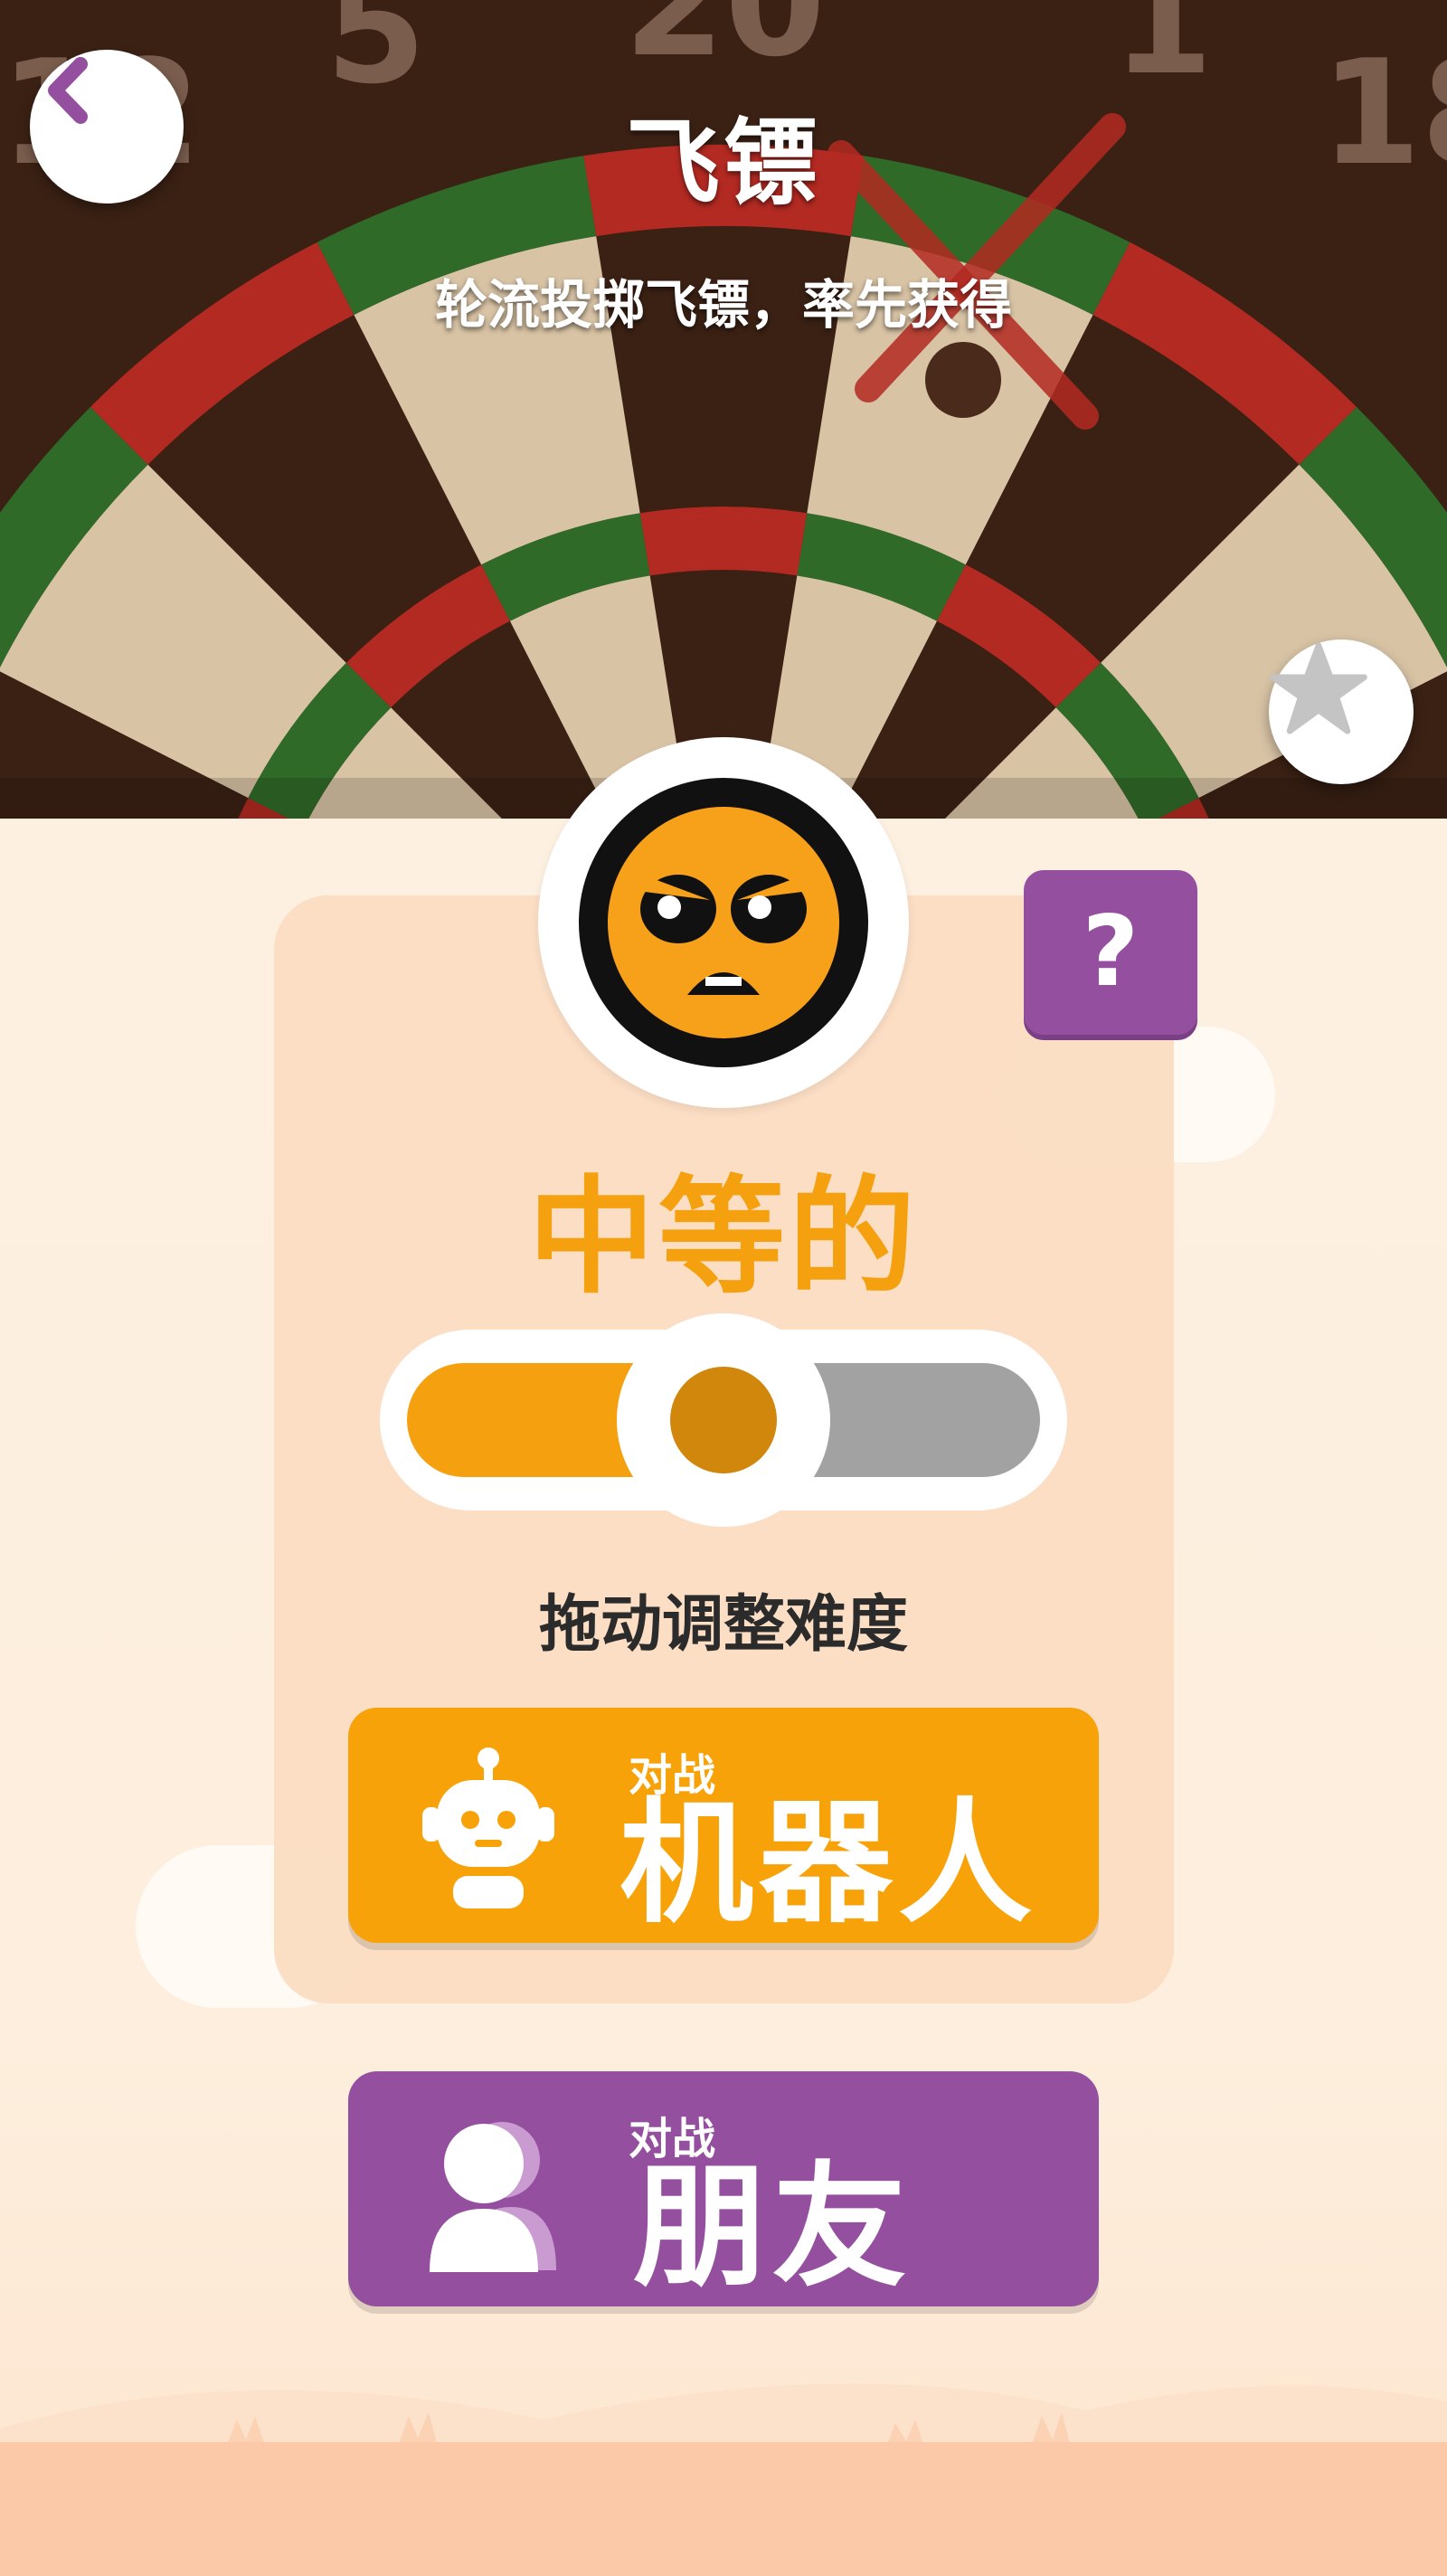 Image resolution: width=1447 pixels, height=2576 pixels. Describe the element at coordinates (723, 1625) in the screenshot. I see `slider-hint: 拖动调整难度` at that location.